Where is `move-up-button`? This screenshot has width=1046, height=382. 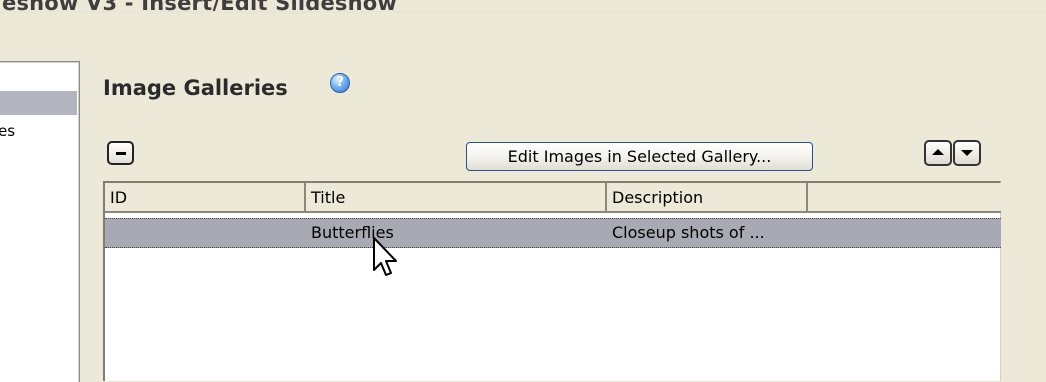
move-up-button is located at coordinates (938, 153).